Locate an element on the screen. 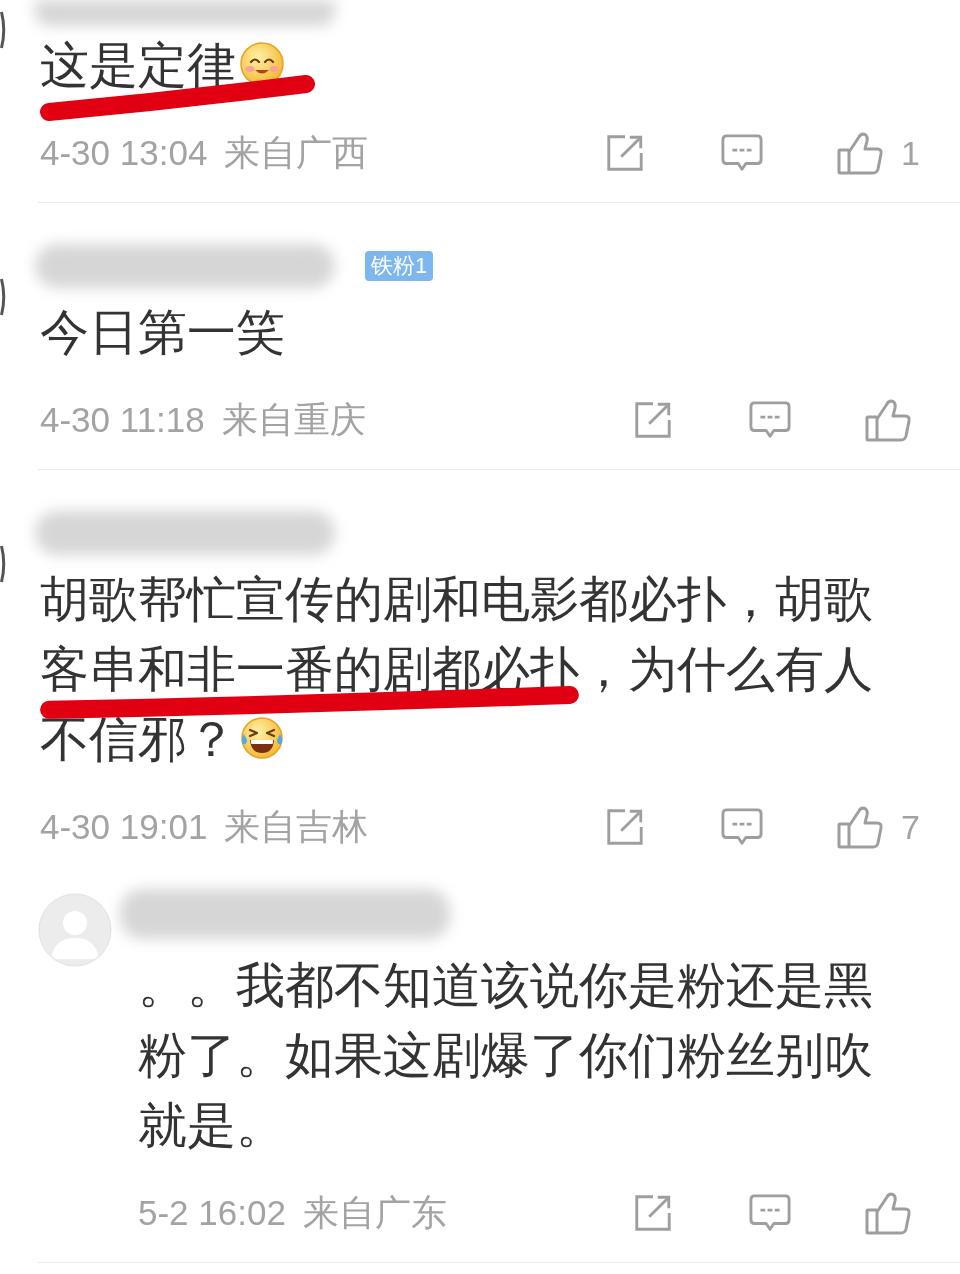  comment-text: 今日第一笑 is located at coordinates (162, 332).